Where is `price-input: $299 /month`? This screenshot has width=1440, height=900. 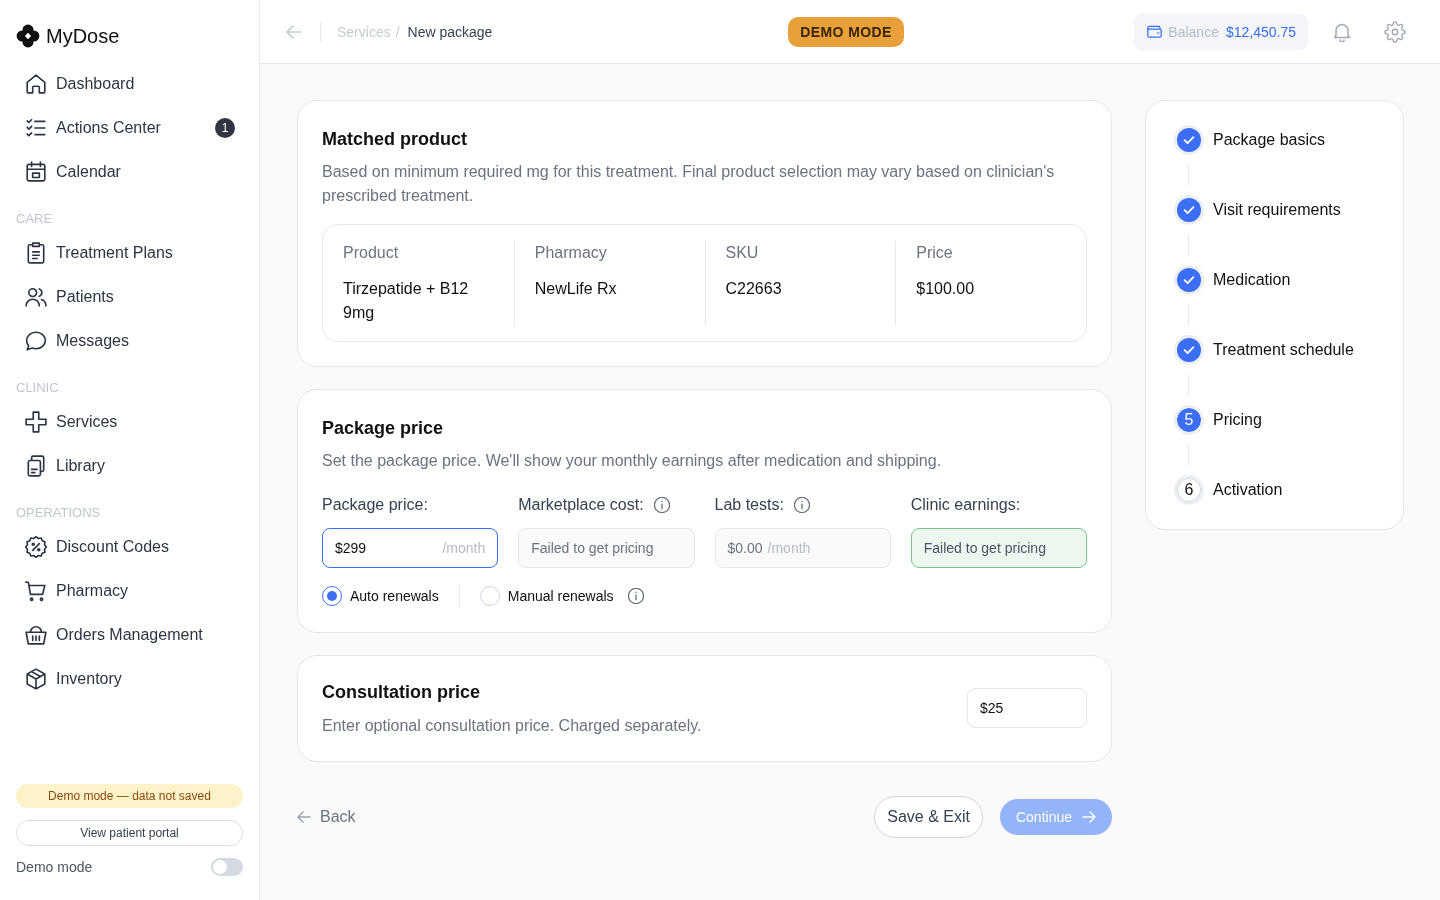
price-input: $299 /month is located at coordinates (410, 548).